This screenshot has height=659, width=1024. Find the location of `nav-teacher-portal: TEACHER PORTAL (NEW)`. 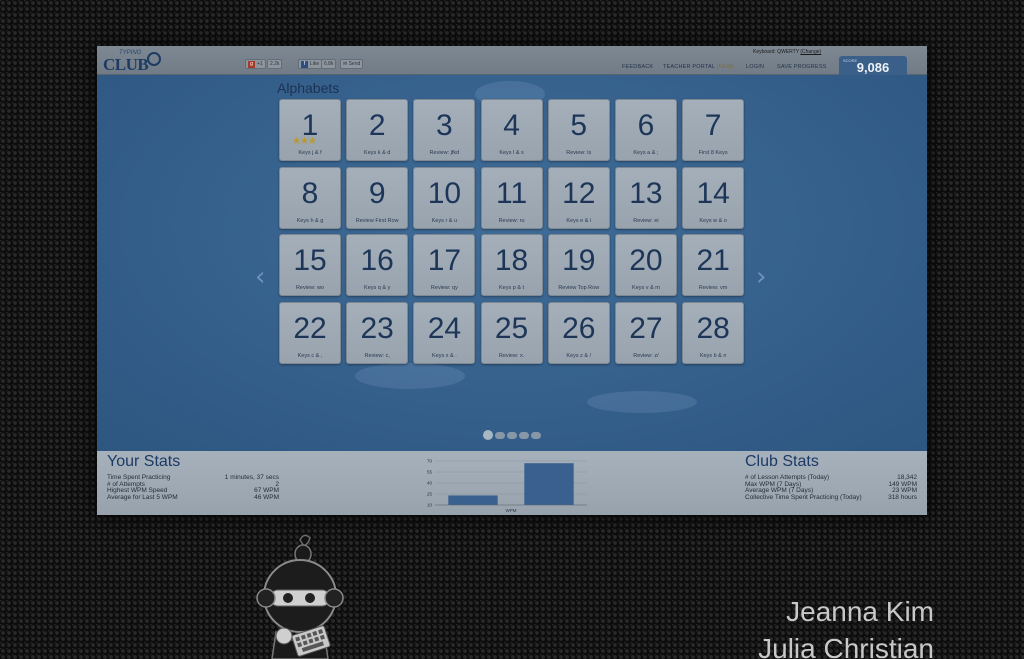

nav-teacher-portal: TEACHER PORTAL (NEW) is located at coordinates (698, 67).